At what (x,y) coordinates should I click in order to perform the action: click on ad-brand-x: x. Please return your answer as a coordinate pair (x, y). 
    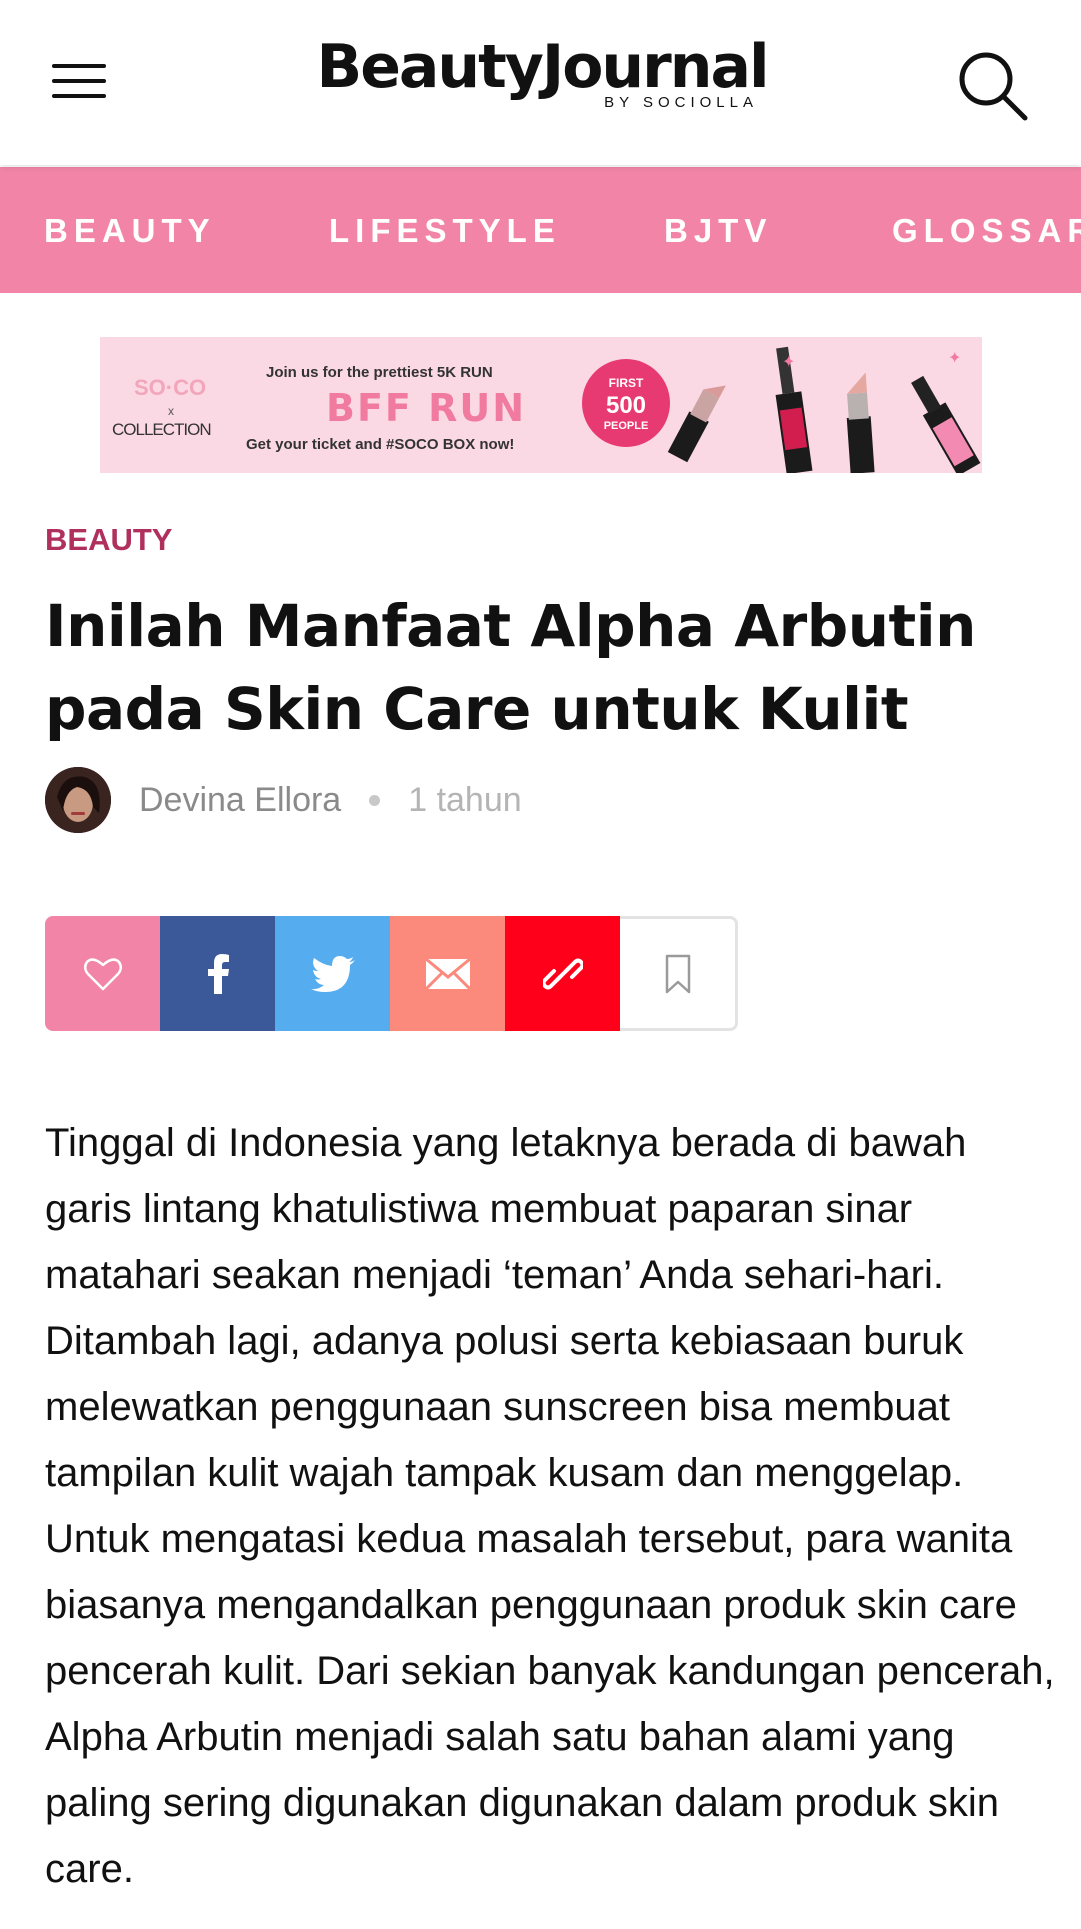
    Looking at the image, I should click on (171, 411).